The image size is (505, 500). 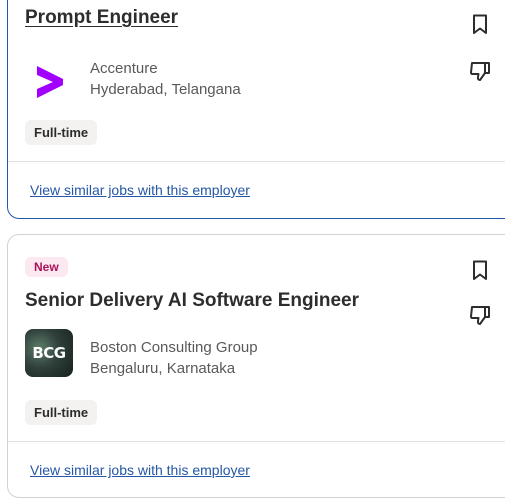 I want to click on logo-text: BCG, so click(x=49, y=353).